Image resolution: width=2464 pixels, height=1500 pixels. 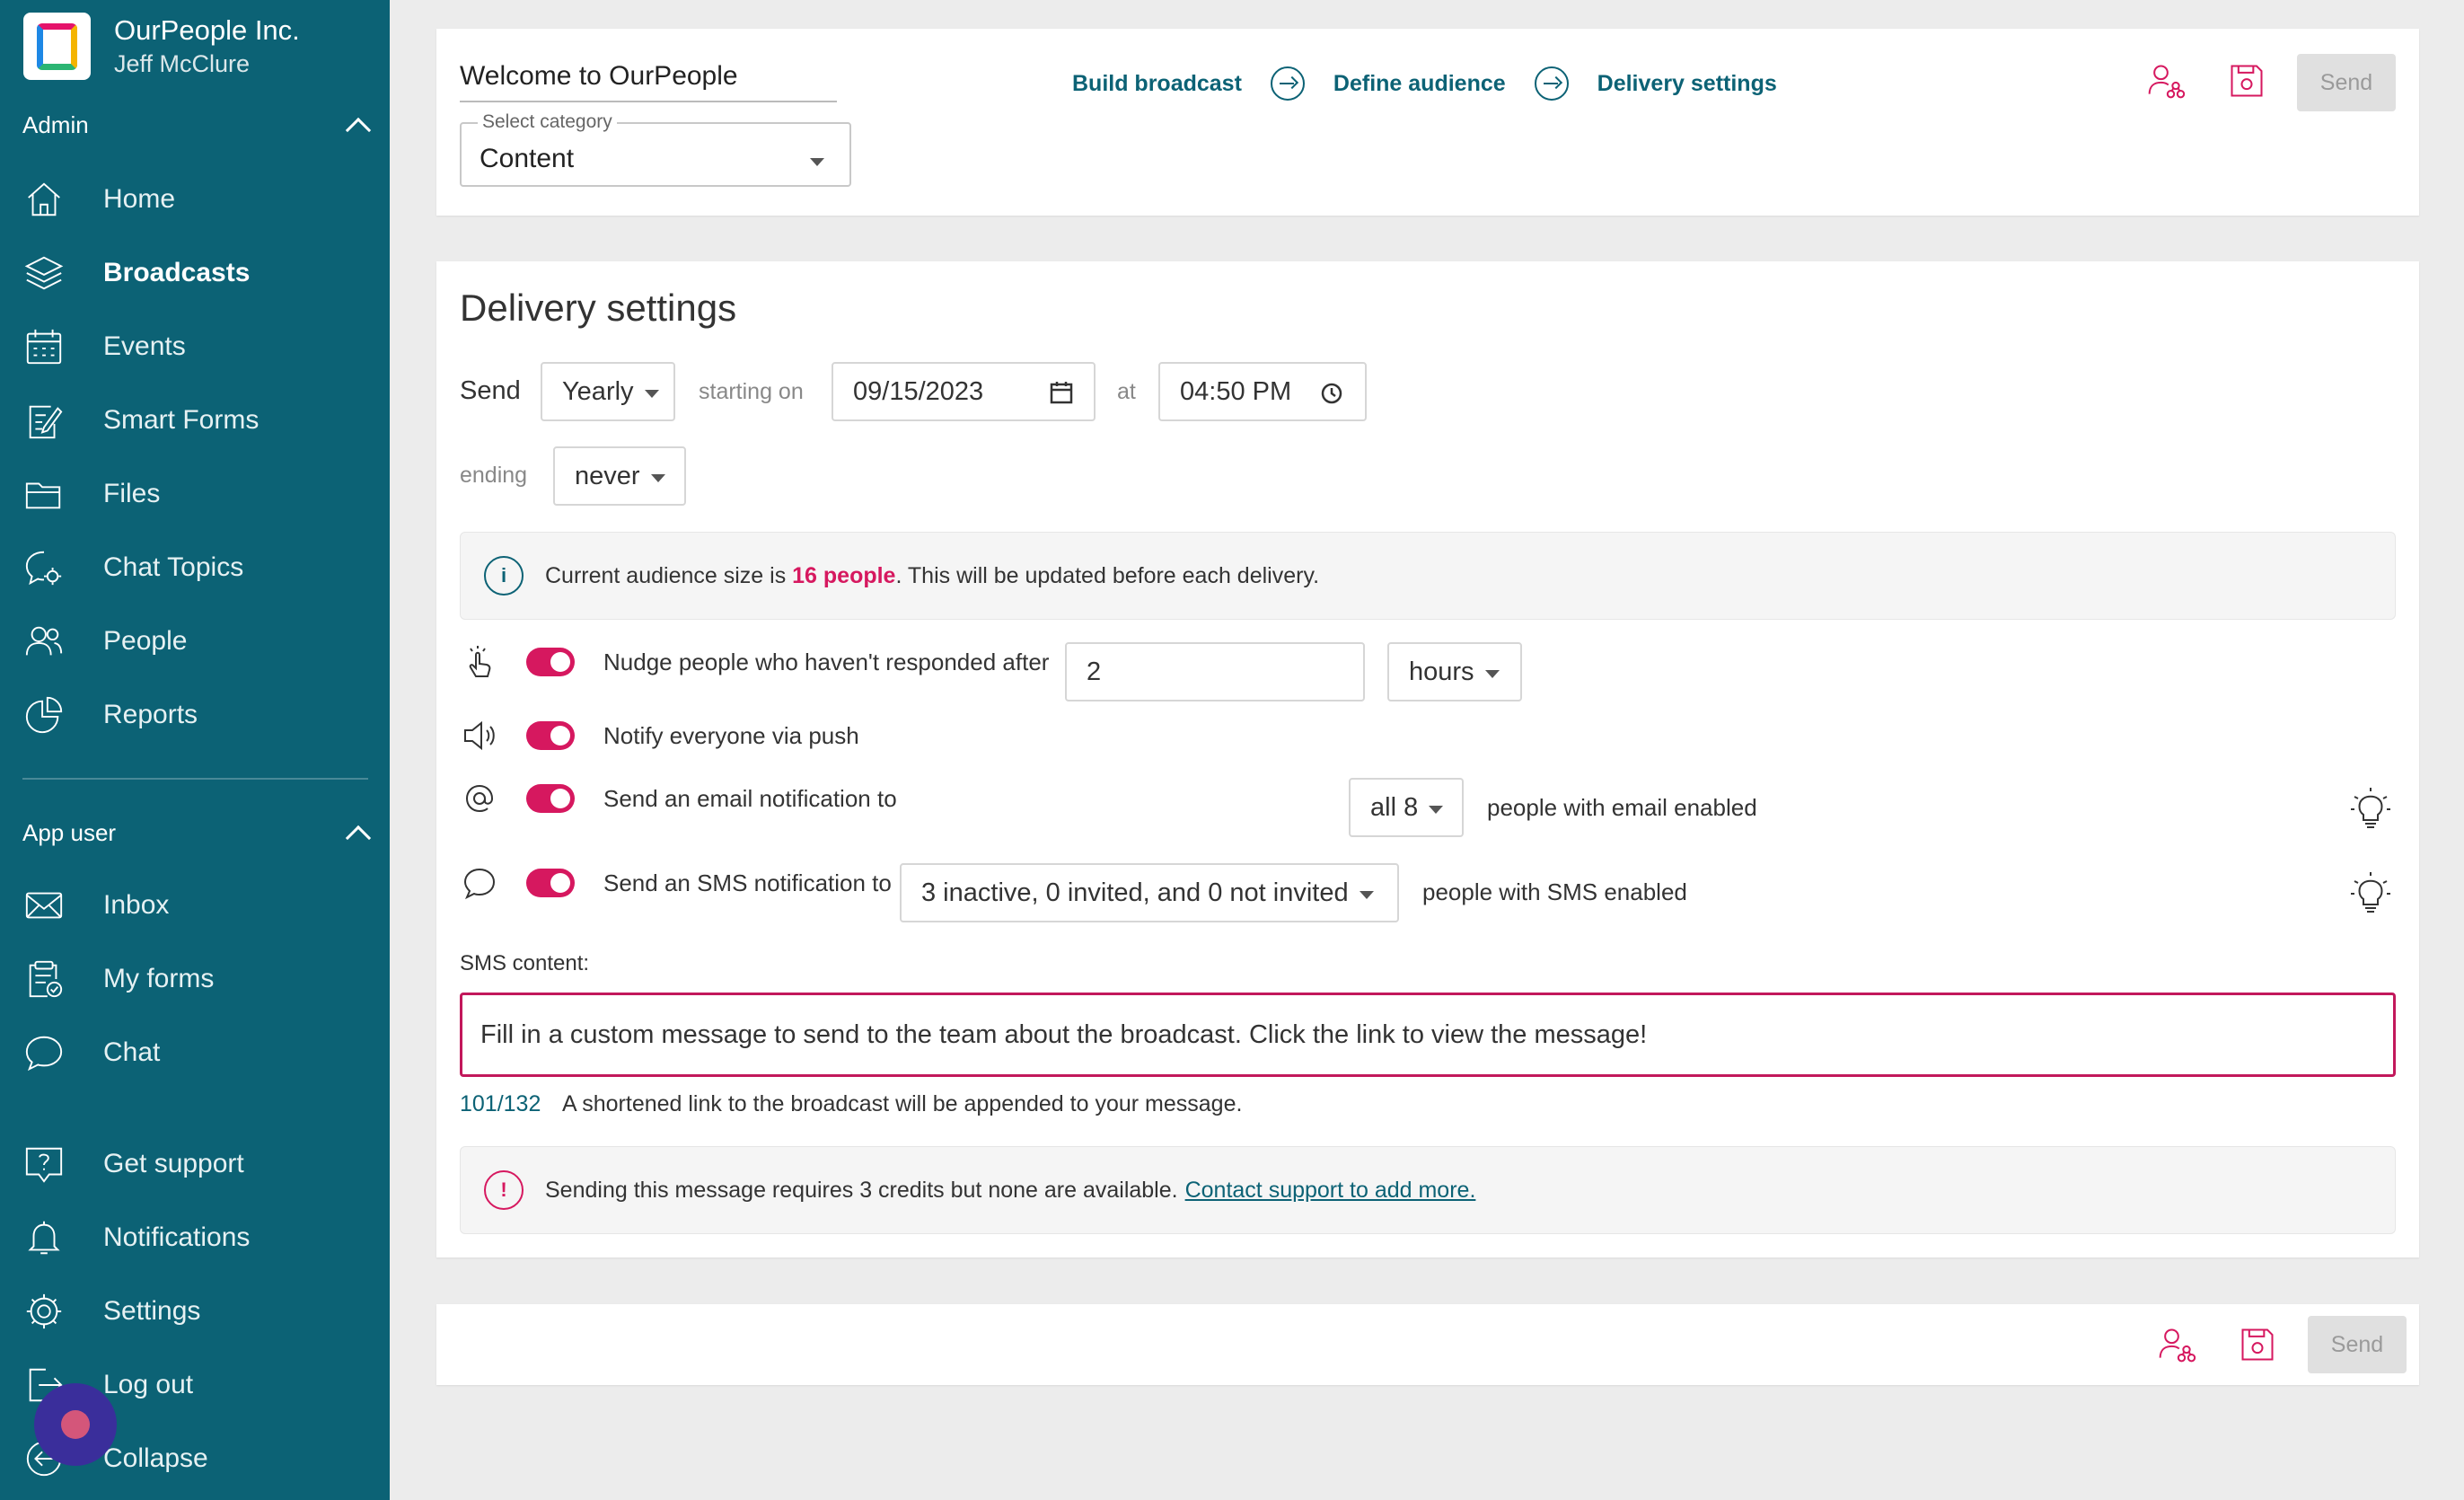 I want to click on push-row: Notify everyone via push, so click(x=659, y=735).